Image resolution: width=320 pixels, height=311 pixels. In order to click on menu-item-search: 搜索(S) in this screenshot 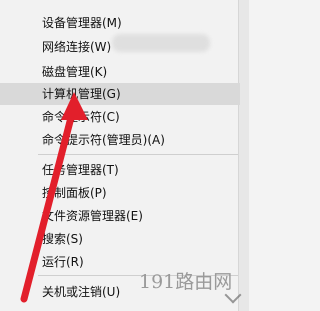, I will do `click(120, 239)`.